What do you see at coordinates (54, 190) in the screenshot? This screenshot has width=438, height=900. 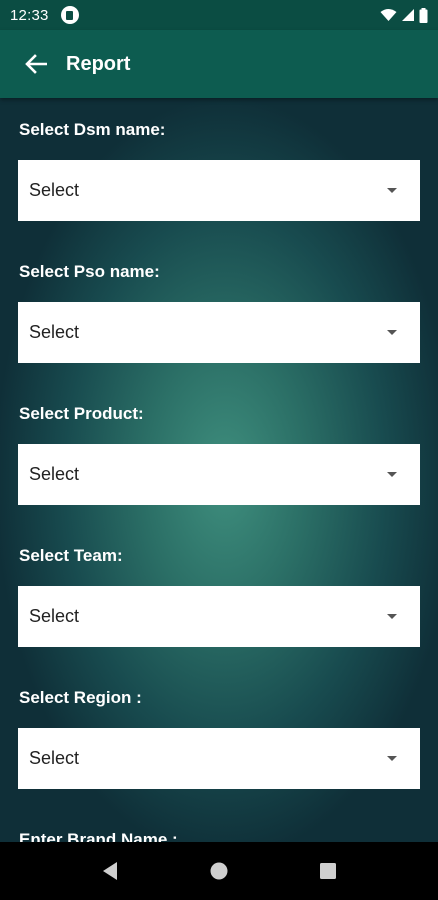 I see `dsm-name-select-value: Select` at bounding box center [54, 190].